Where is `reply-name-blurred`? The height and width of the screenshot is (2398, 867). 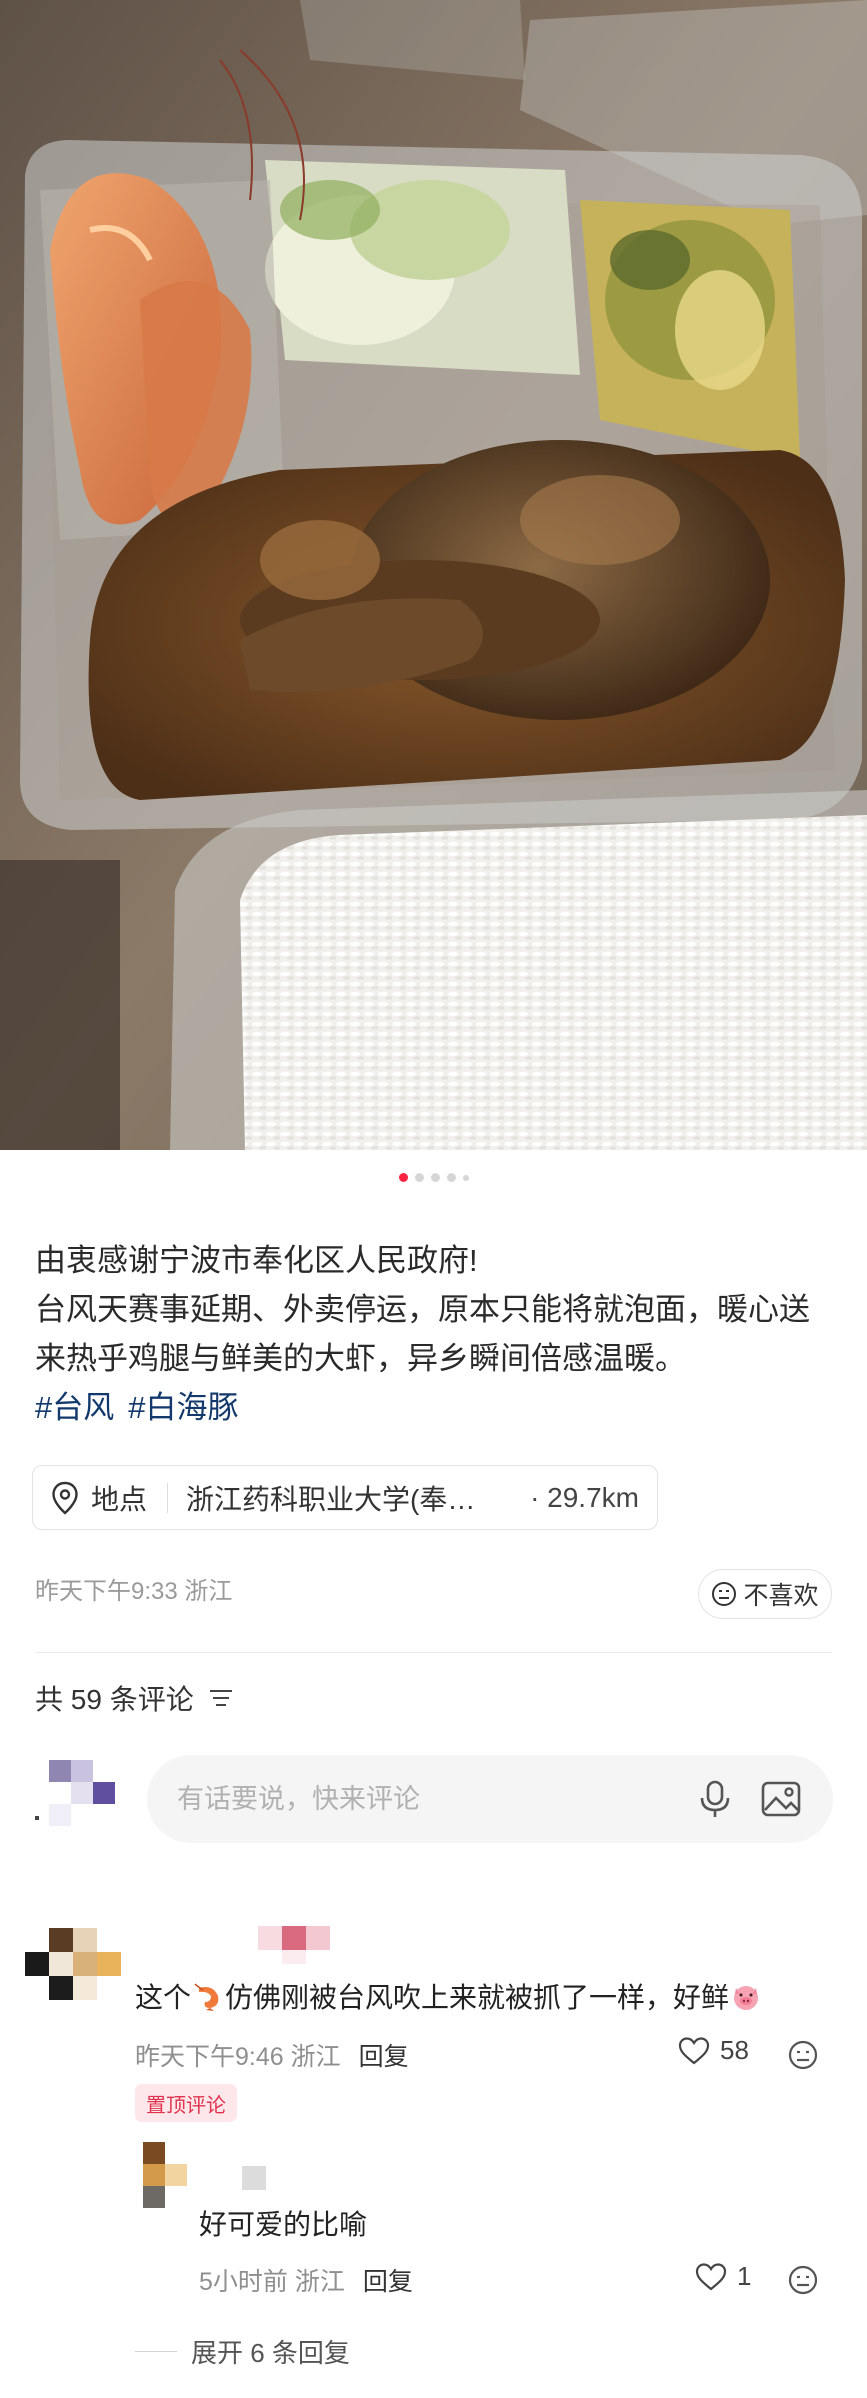
reply-name-blurred is located at coordinates (254, 2178).